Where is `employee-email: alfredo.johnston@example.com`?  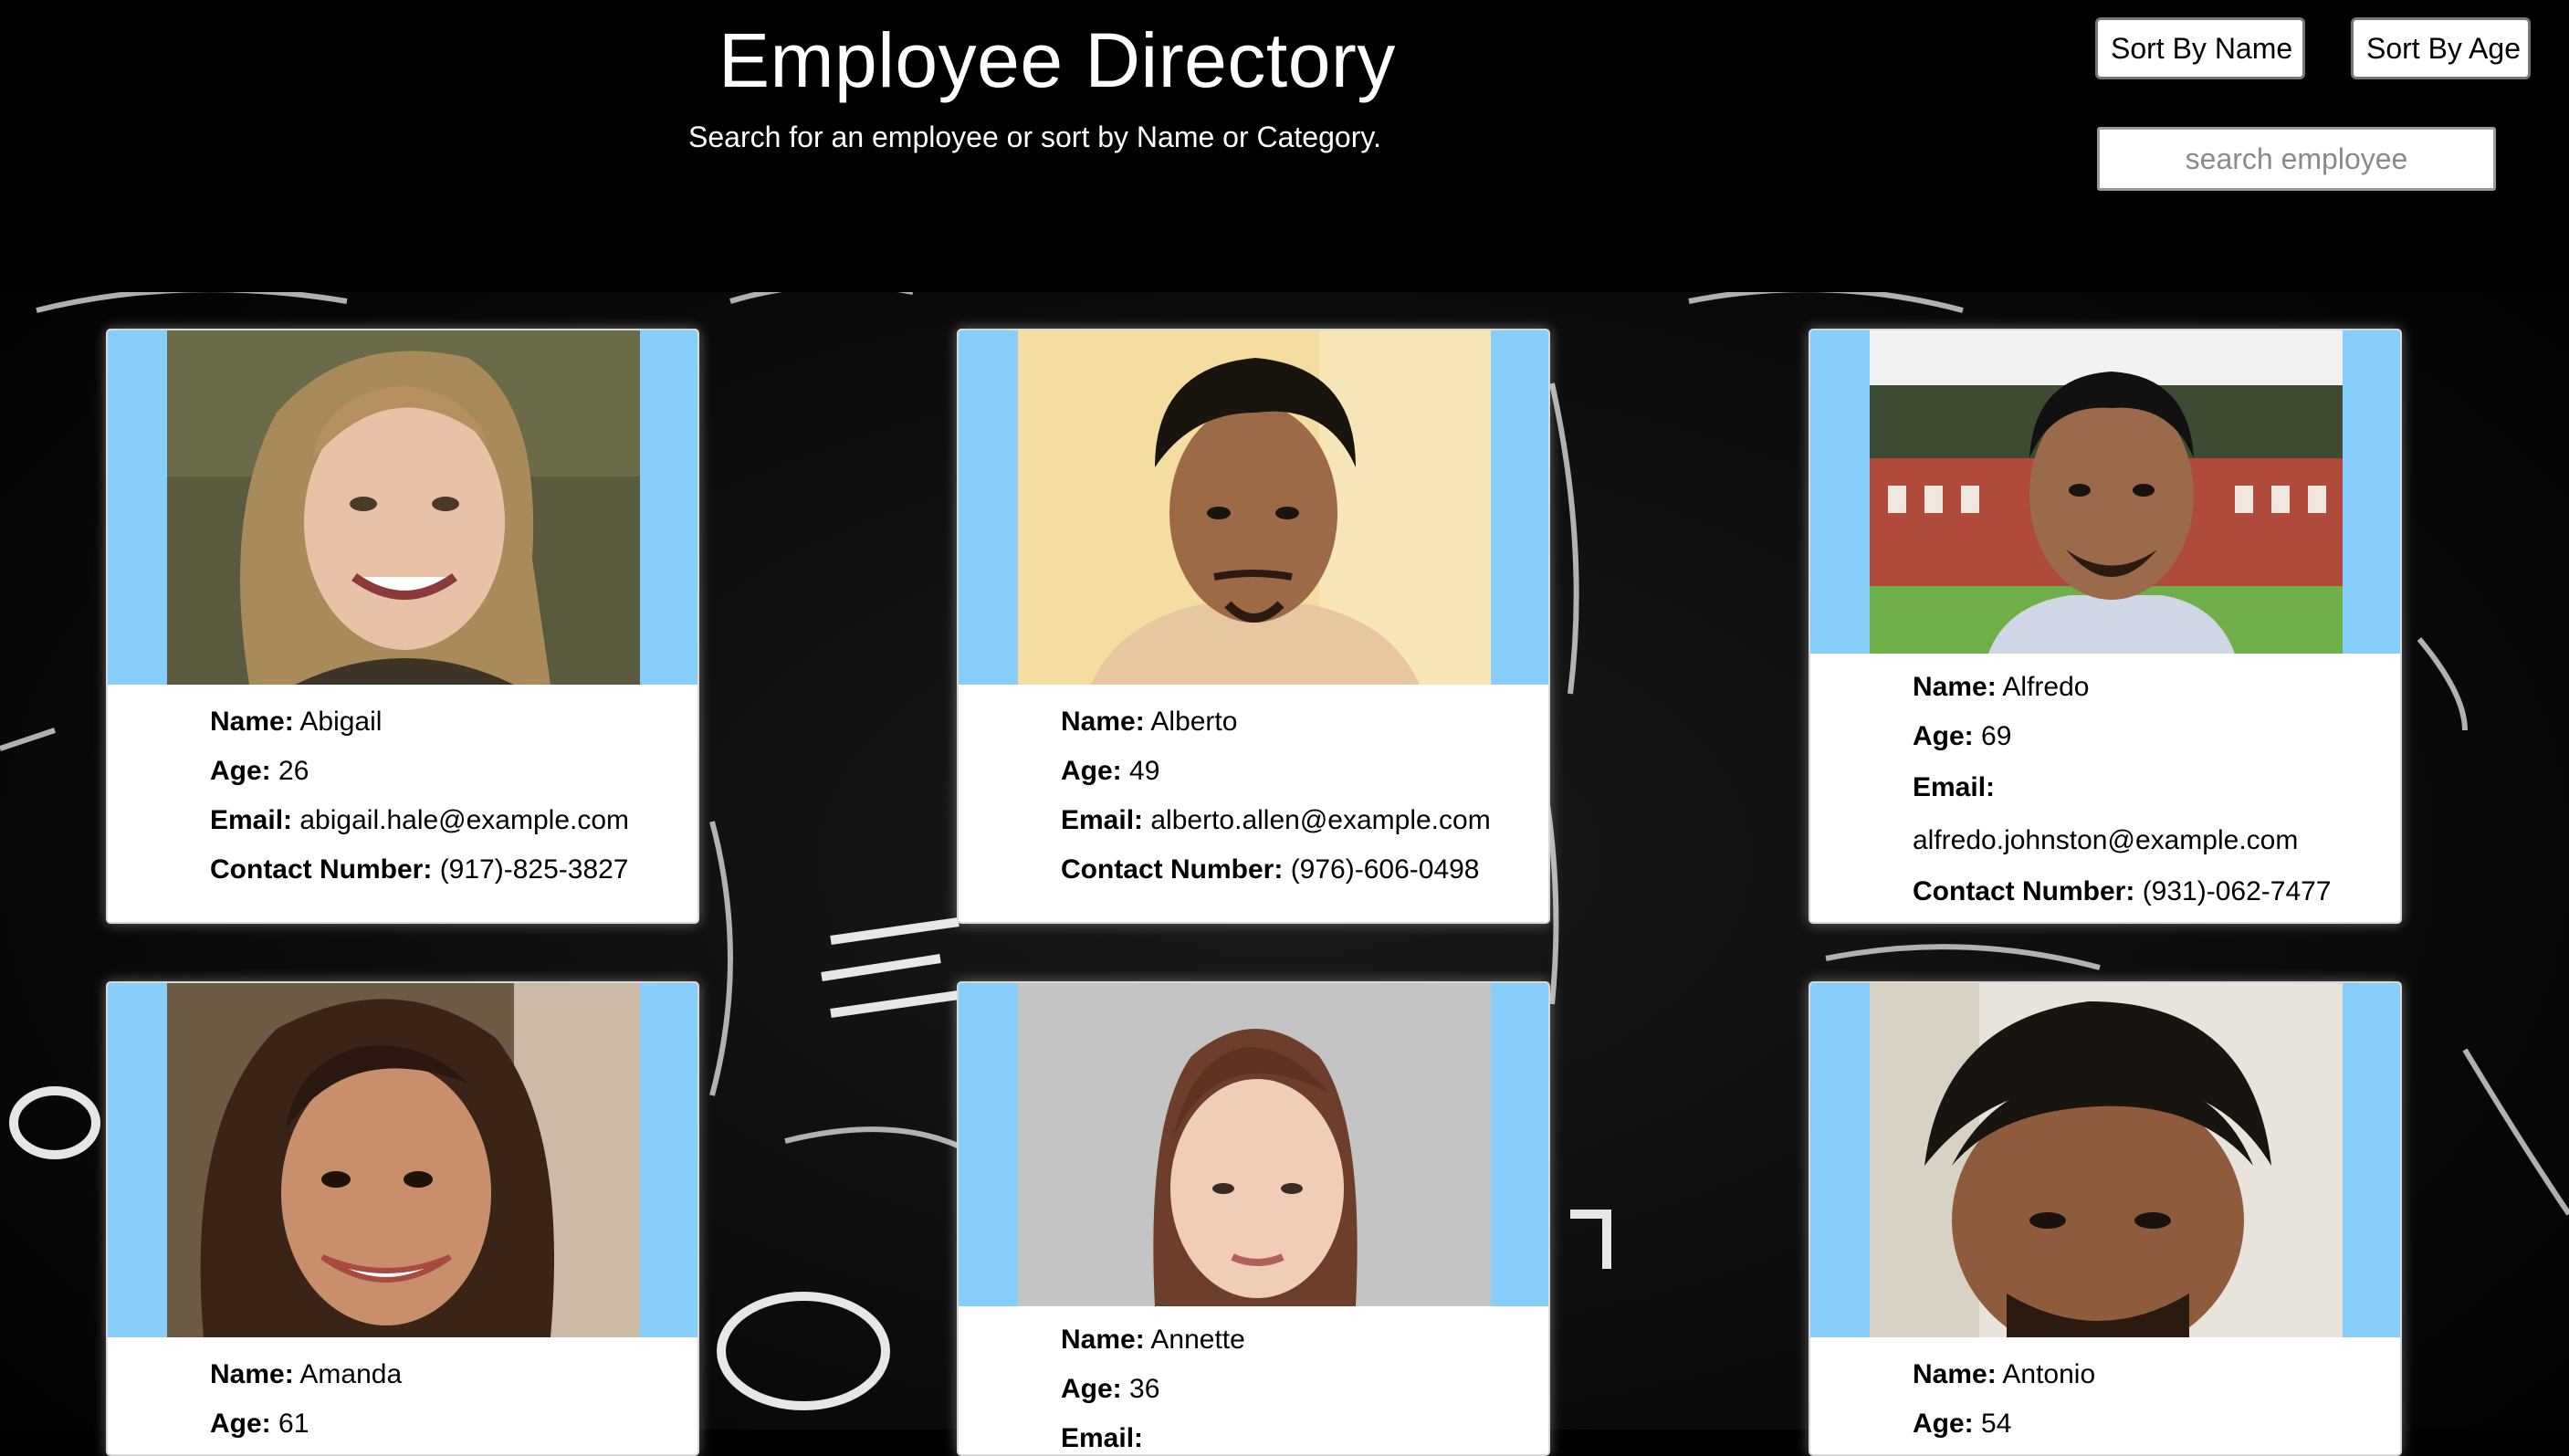 employee-email: alfredo.johnston@example.com is located at coordinates (2106, 840).